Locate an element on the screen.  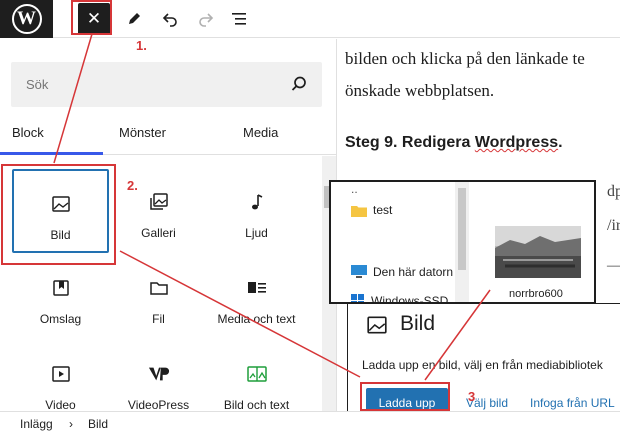
block-search-field: Sök is located at coordinates (166, 84).